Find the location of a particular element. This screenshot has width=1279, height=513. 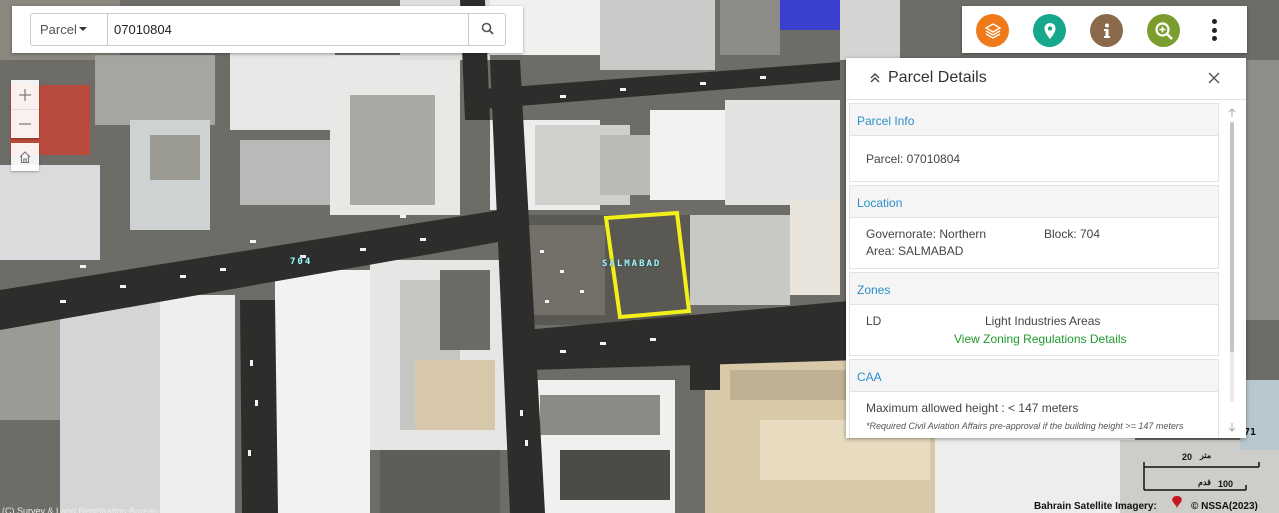

zoom-in-button is located at coordinates (25, 94).